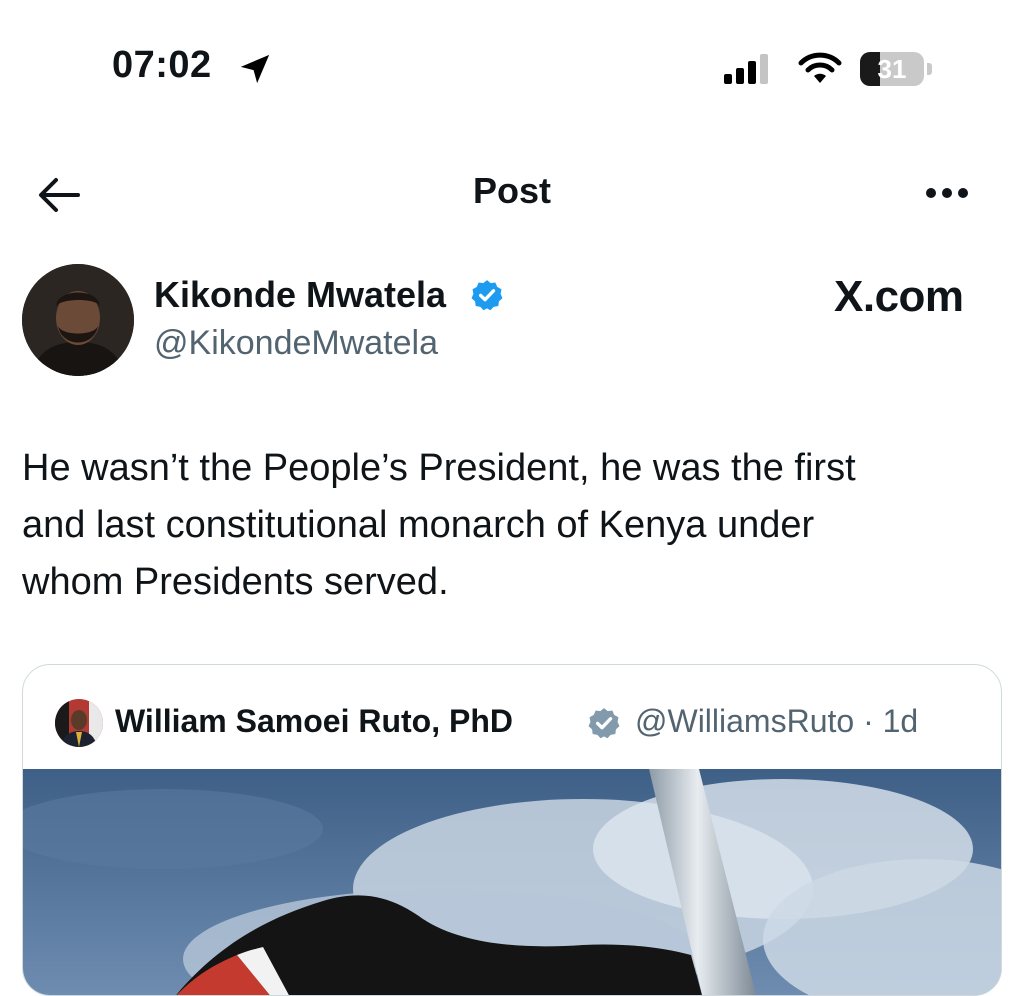 The image size is (1024, 996). Describe the element at coordinates (487, 295) in the screenshot. I see `verified-badge-icon` at that location.